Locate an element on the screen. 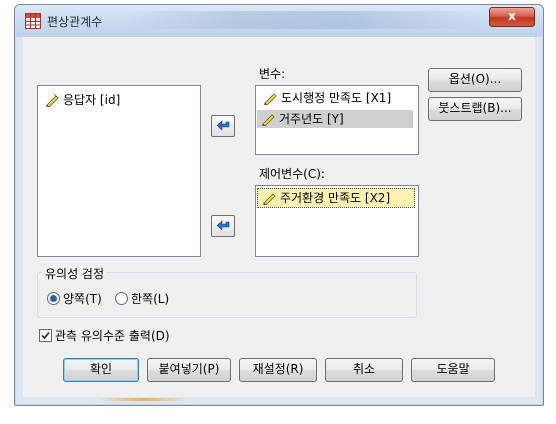 The width and height of the screenshot is (556, 424). significance-title: 유의성 검정 is located at coordinates (75, 273).